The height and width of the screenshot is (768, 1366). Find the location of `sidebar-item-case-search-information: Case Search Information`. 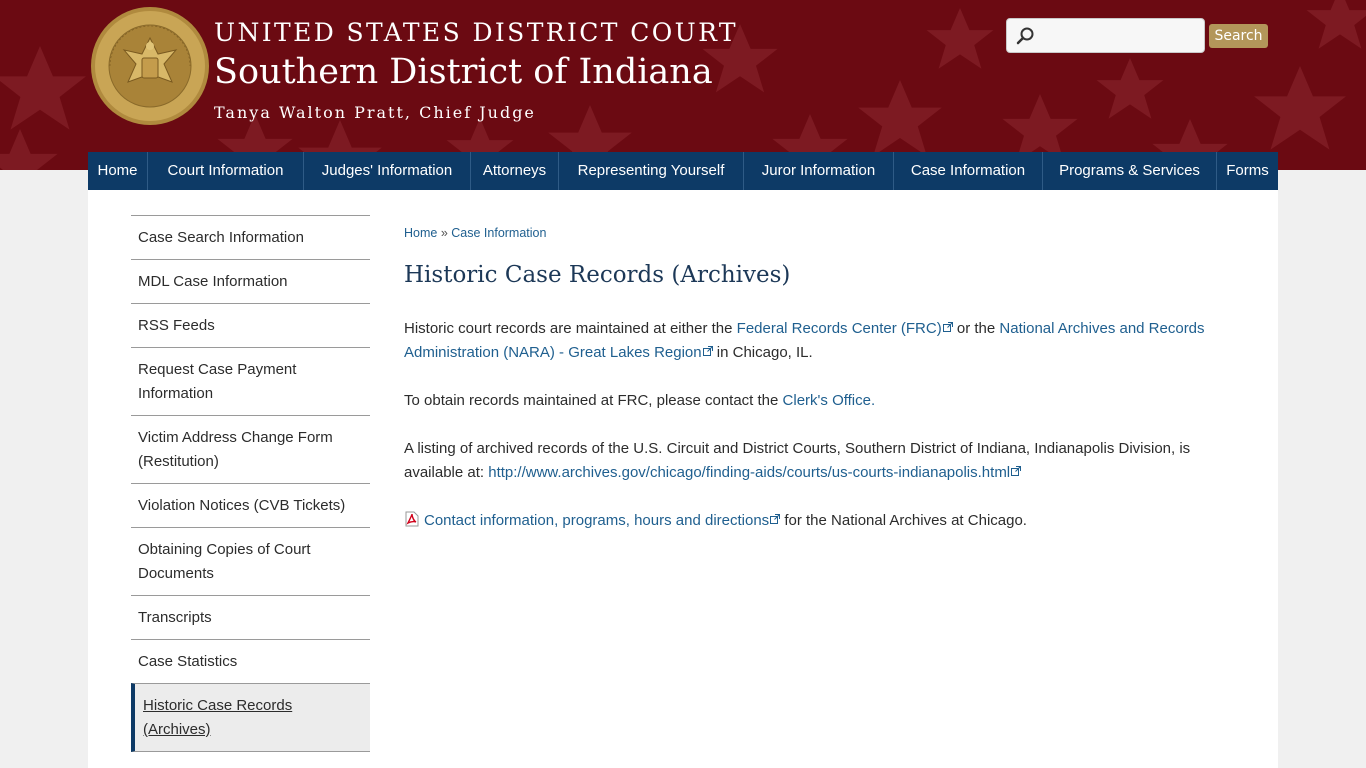

sidebar-item-case-search-information: Case Search Information is located at coordinates (250, 237).